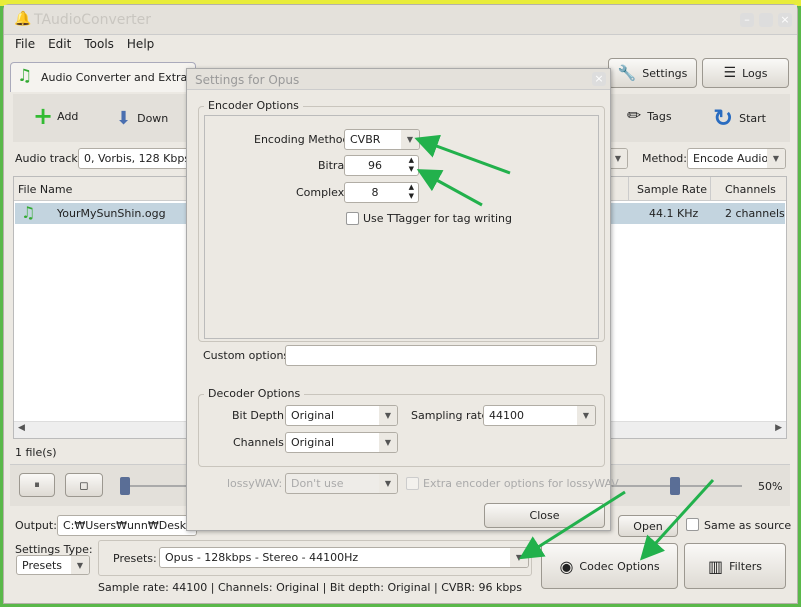 Image resolution: width=801 pixels, height=607 pixels. Describe the element at coordinates (462, 154) in the screenshot. I see `arrow-to-encoding-method` at that location.